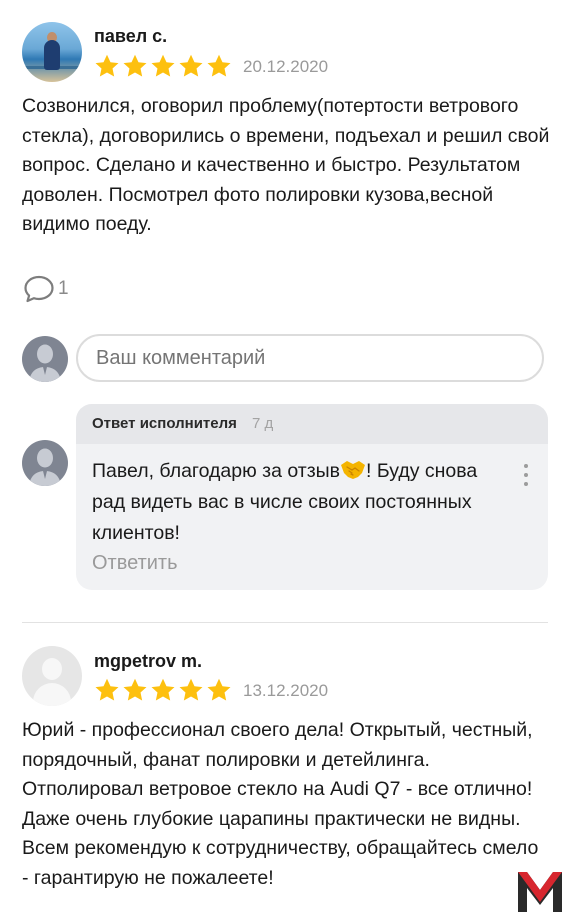 The height and width of the screenshot is (920, 569). What do you see at coordinates (216, 471) in the screenshot?
I see `reply-text-part-1: Павел, благодарю за отзыв` at bounding box center [216, 471].